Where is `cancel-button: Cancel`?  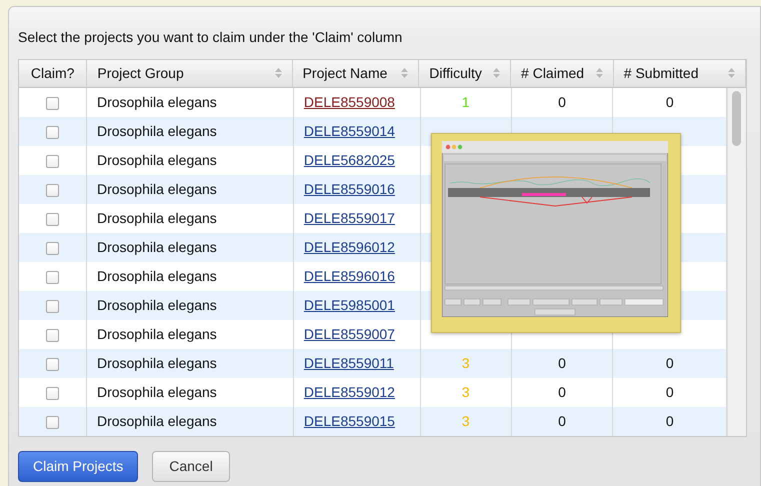 cancel-button: Cancel is located at coordinates (191, 466).